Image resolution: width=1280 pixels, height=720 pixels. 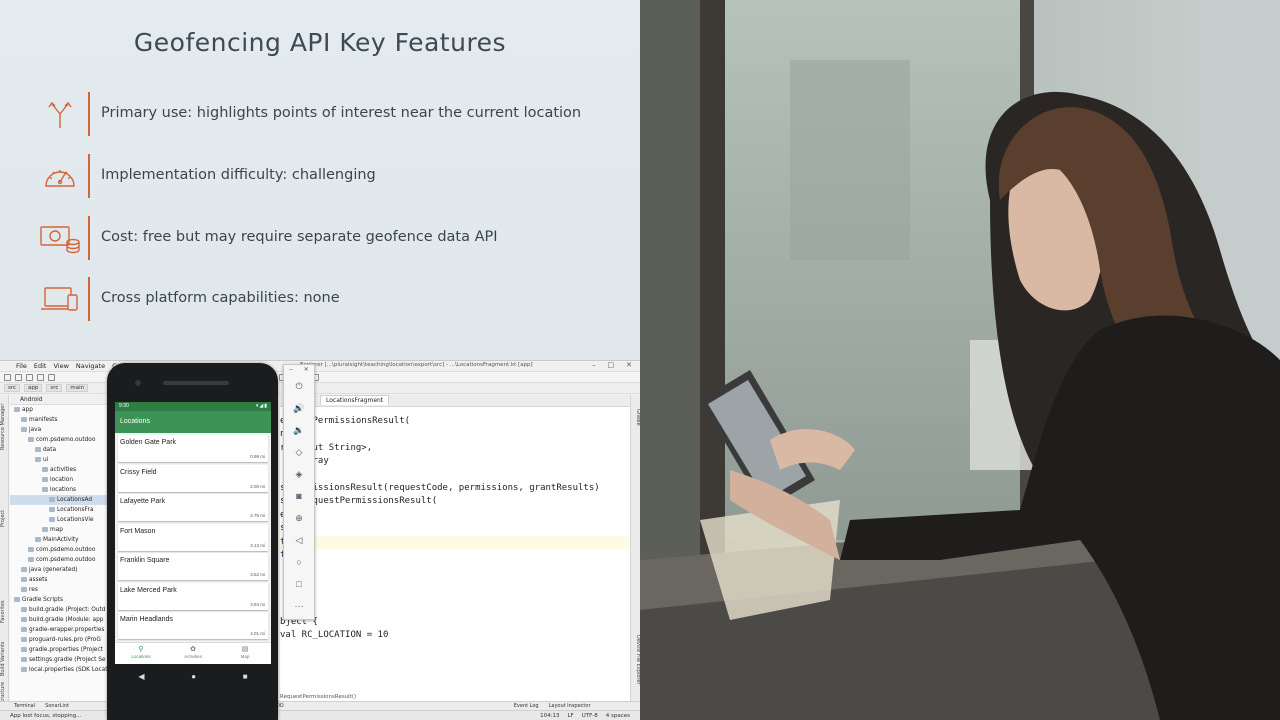 What do you see at coordinates (58, 610) in the screenshot?
I see `tree-node: build.gradle (Project: Outd` at bounding box center [58, 610].